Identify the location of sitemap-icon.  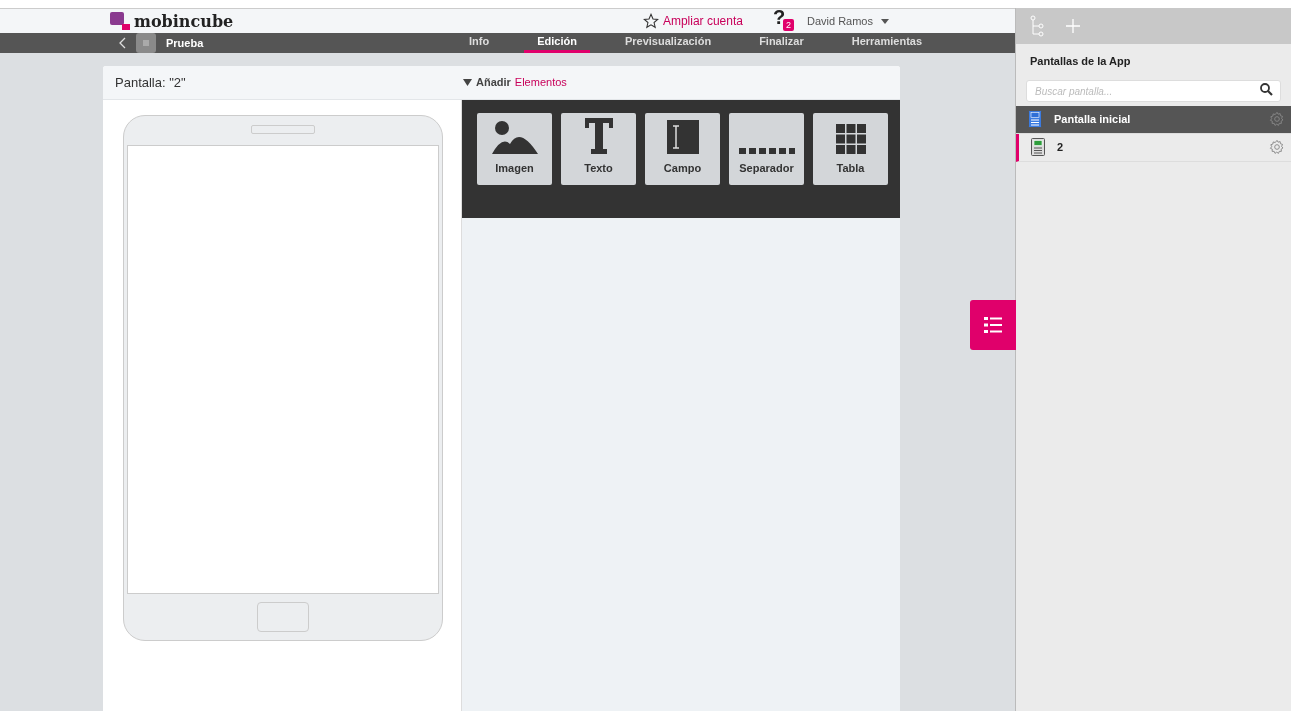
(1038, 26).